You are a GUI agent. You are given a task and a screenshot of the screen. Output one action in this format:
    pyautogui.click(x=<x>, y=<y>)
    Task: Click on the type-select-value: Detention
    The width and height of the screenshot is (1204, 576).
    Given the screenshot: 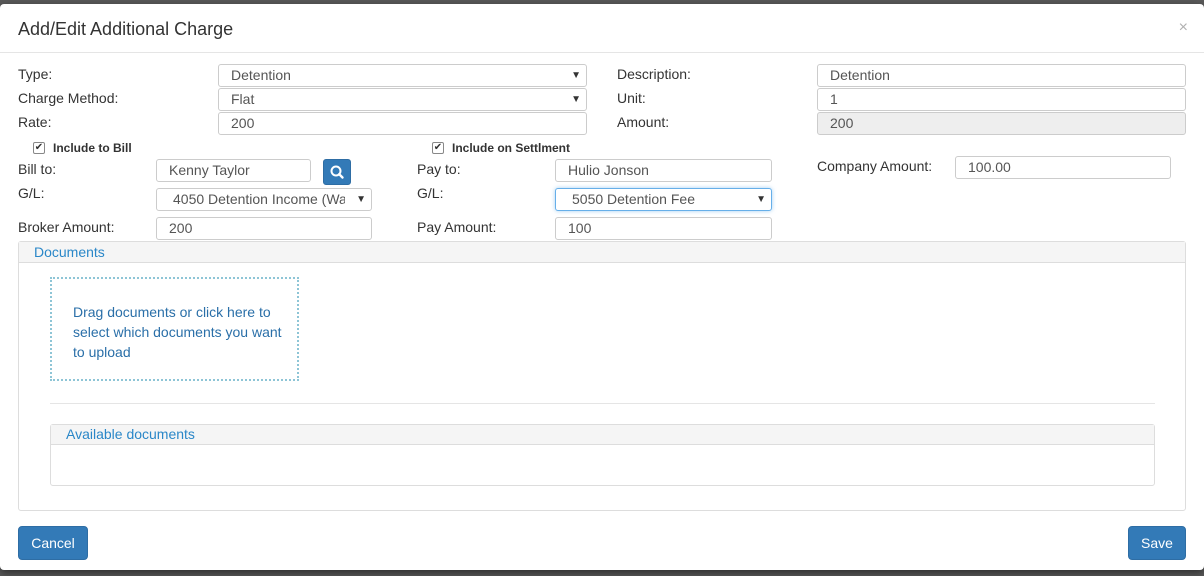 What is the action you would take?
    pyautogui.click(x=261, y=75)
    